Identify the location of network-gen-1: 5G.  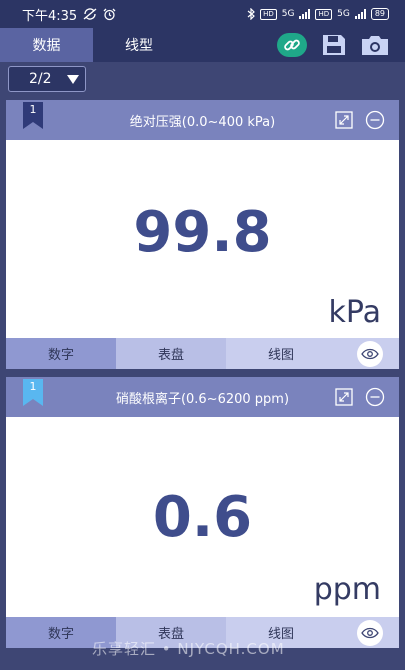
(288, 14).